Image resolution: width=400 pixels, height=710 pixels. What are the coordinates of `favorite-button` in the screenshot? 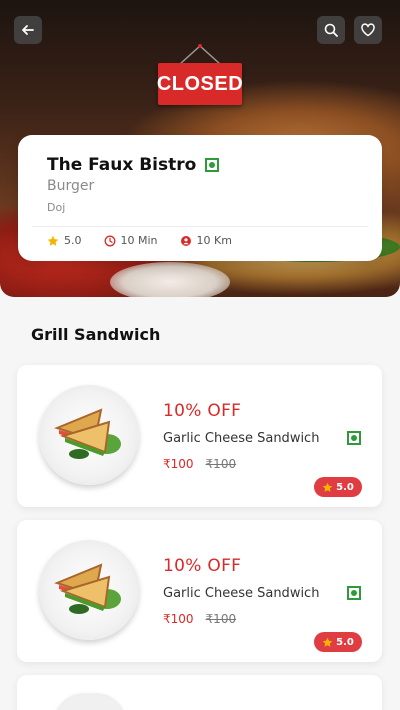 It's located at (368, 30).